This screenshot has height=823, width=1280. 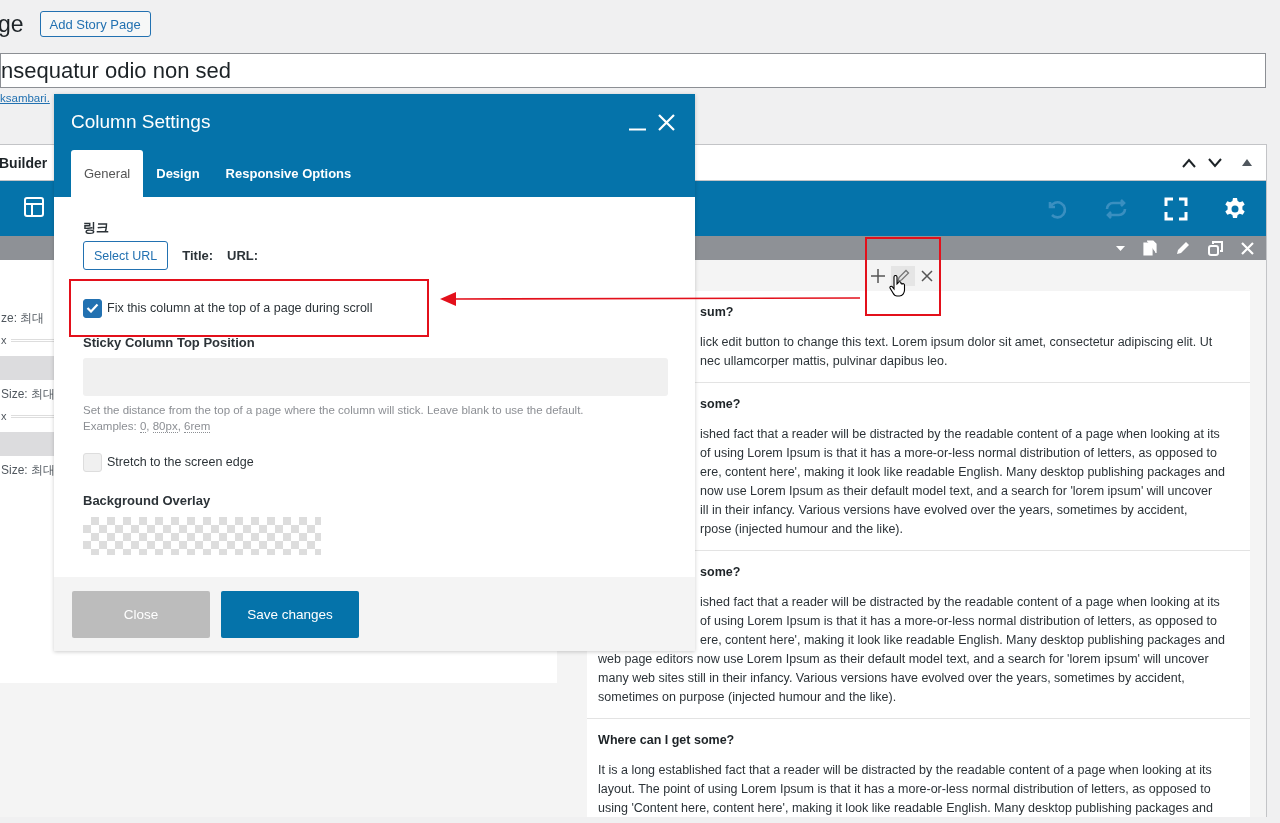 I want to click on pencil-icon, so click(x=903, y=275).